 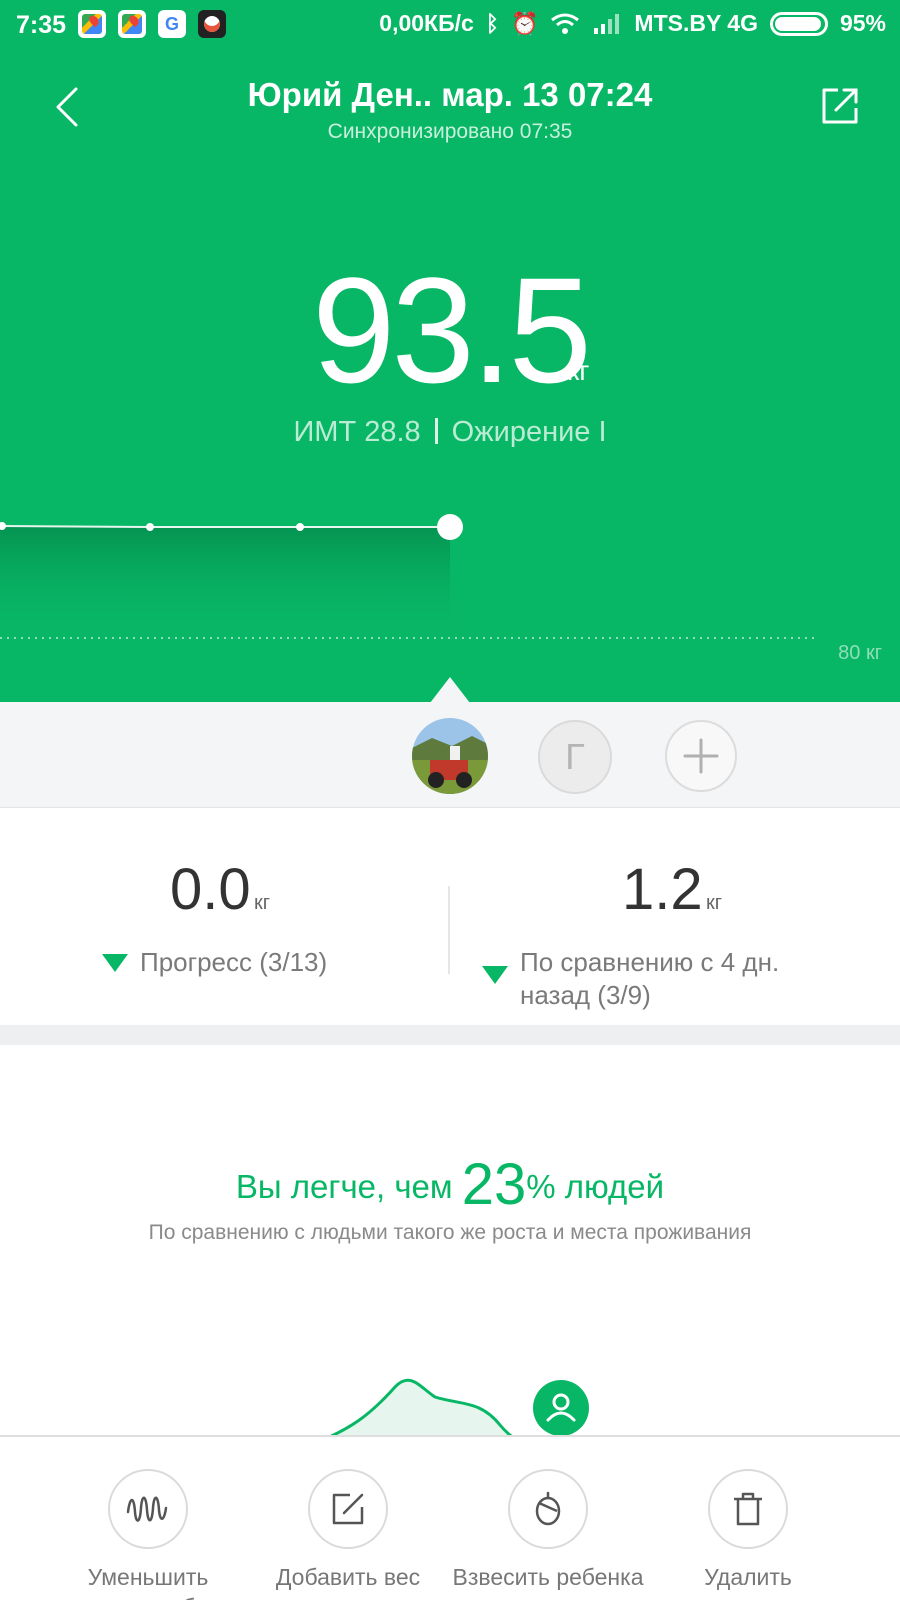 What do you see at coordinates (565, 23) in the screenshot?
I see `wifi-icon` at bounding box center [565, 23].